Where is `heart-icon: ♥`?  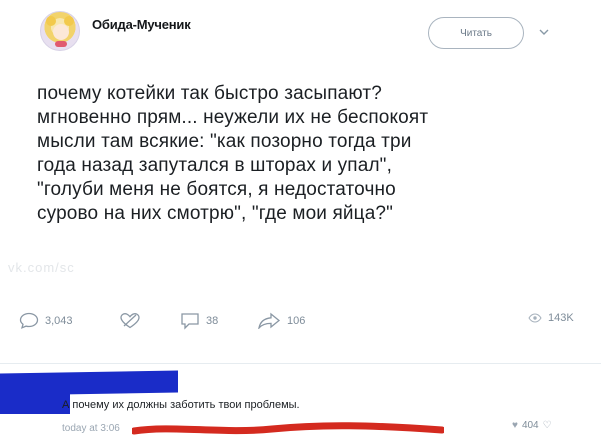
heart-icon: ♥ is located at coordinates (515, 425).